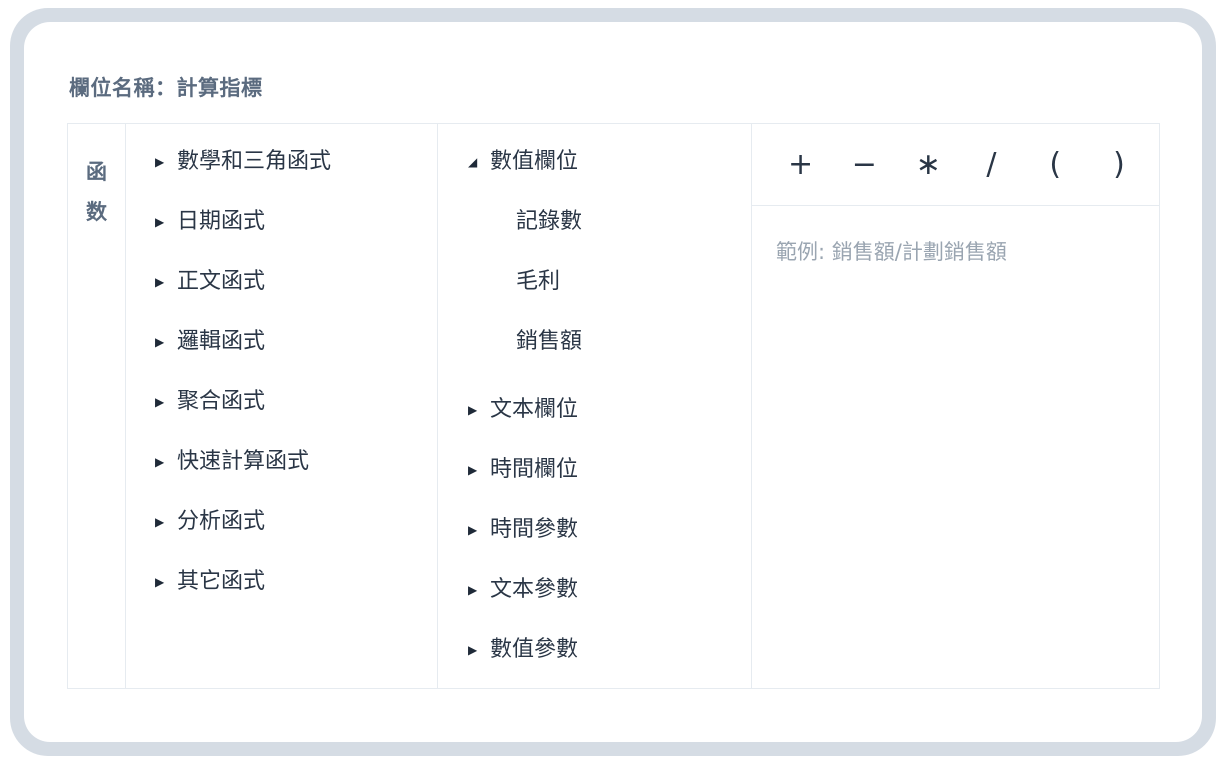 This screenshot has height=764, width=1226. I want to click on function-category-label: 邏輯函式, so click(221, 341).